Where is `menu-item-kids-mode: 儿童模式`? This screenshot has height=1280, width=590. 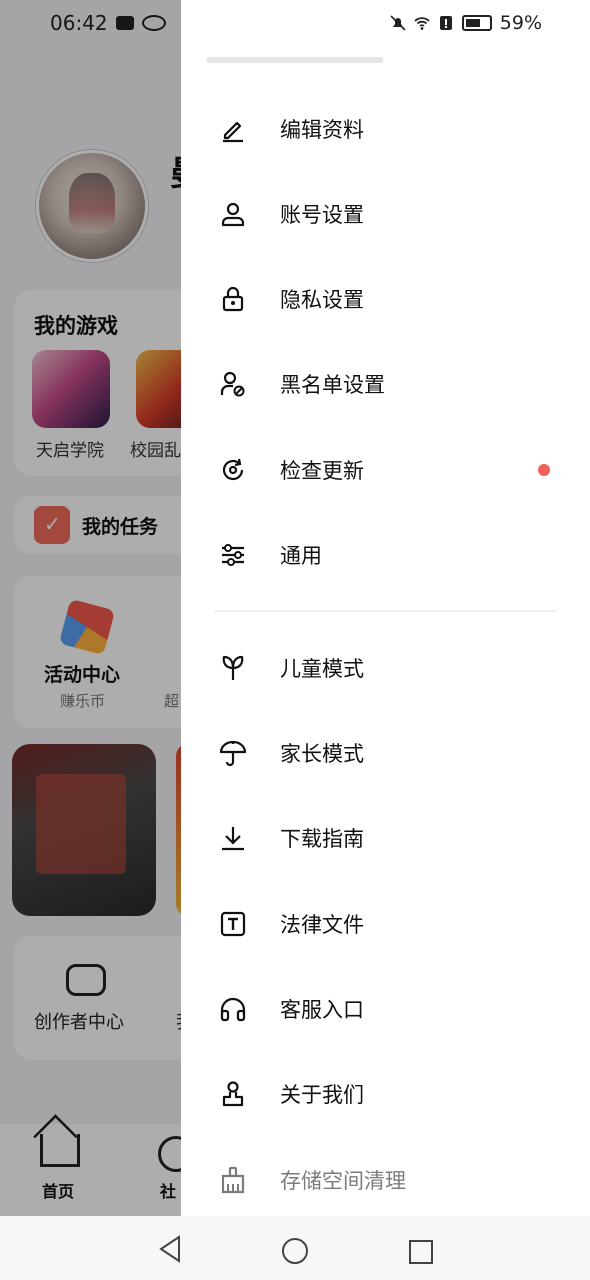 menu-item-kids-mode: 儿童模式 is located at coordinates (385, 668).